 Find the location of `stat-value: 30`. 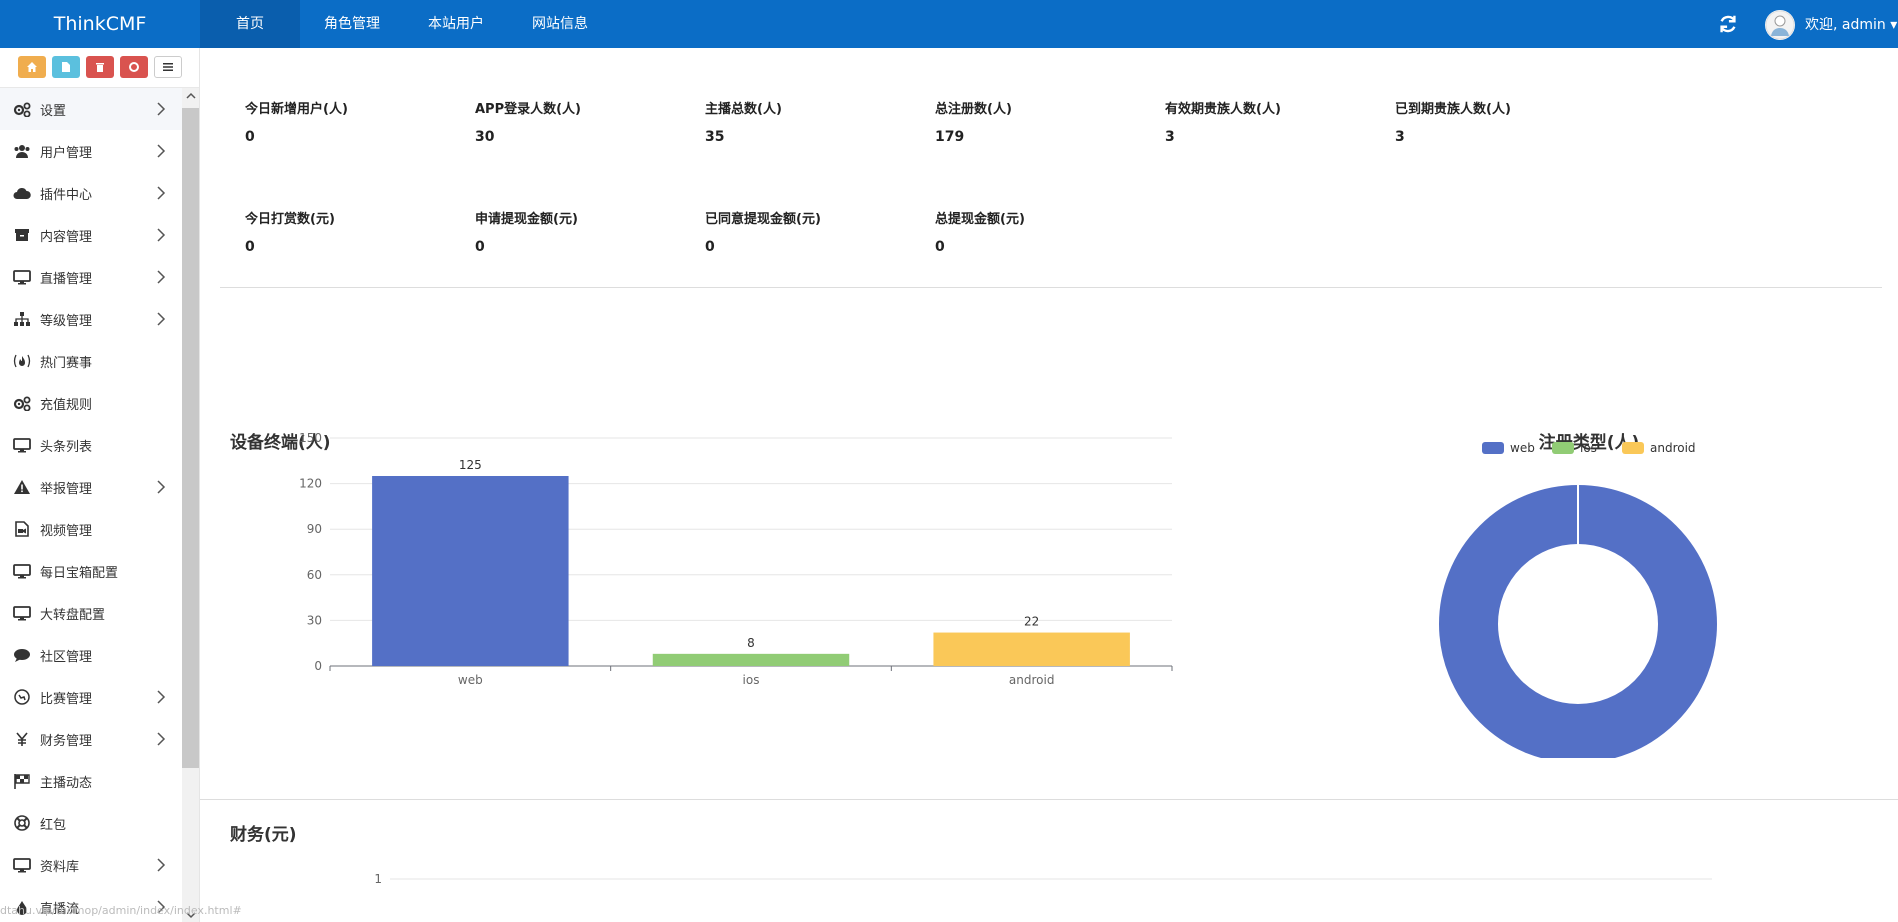

stat-value: 30 is located at coordinates (485, 137).